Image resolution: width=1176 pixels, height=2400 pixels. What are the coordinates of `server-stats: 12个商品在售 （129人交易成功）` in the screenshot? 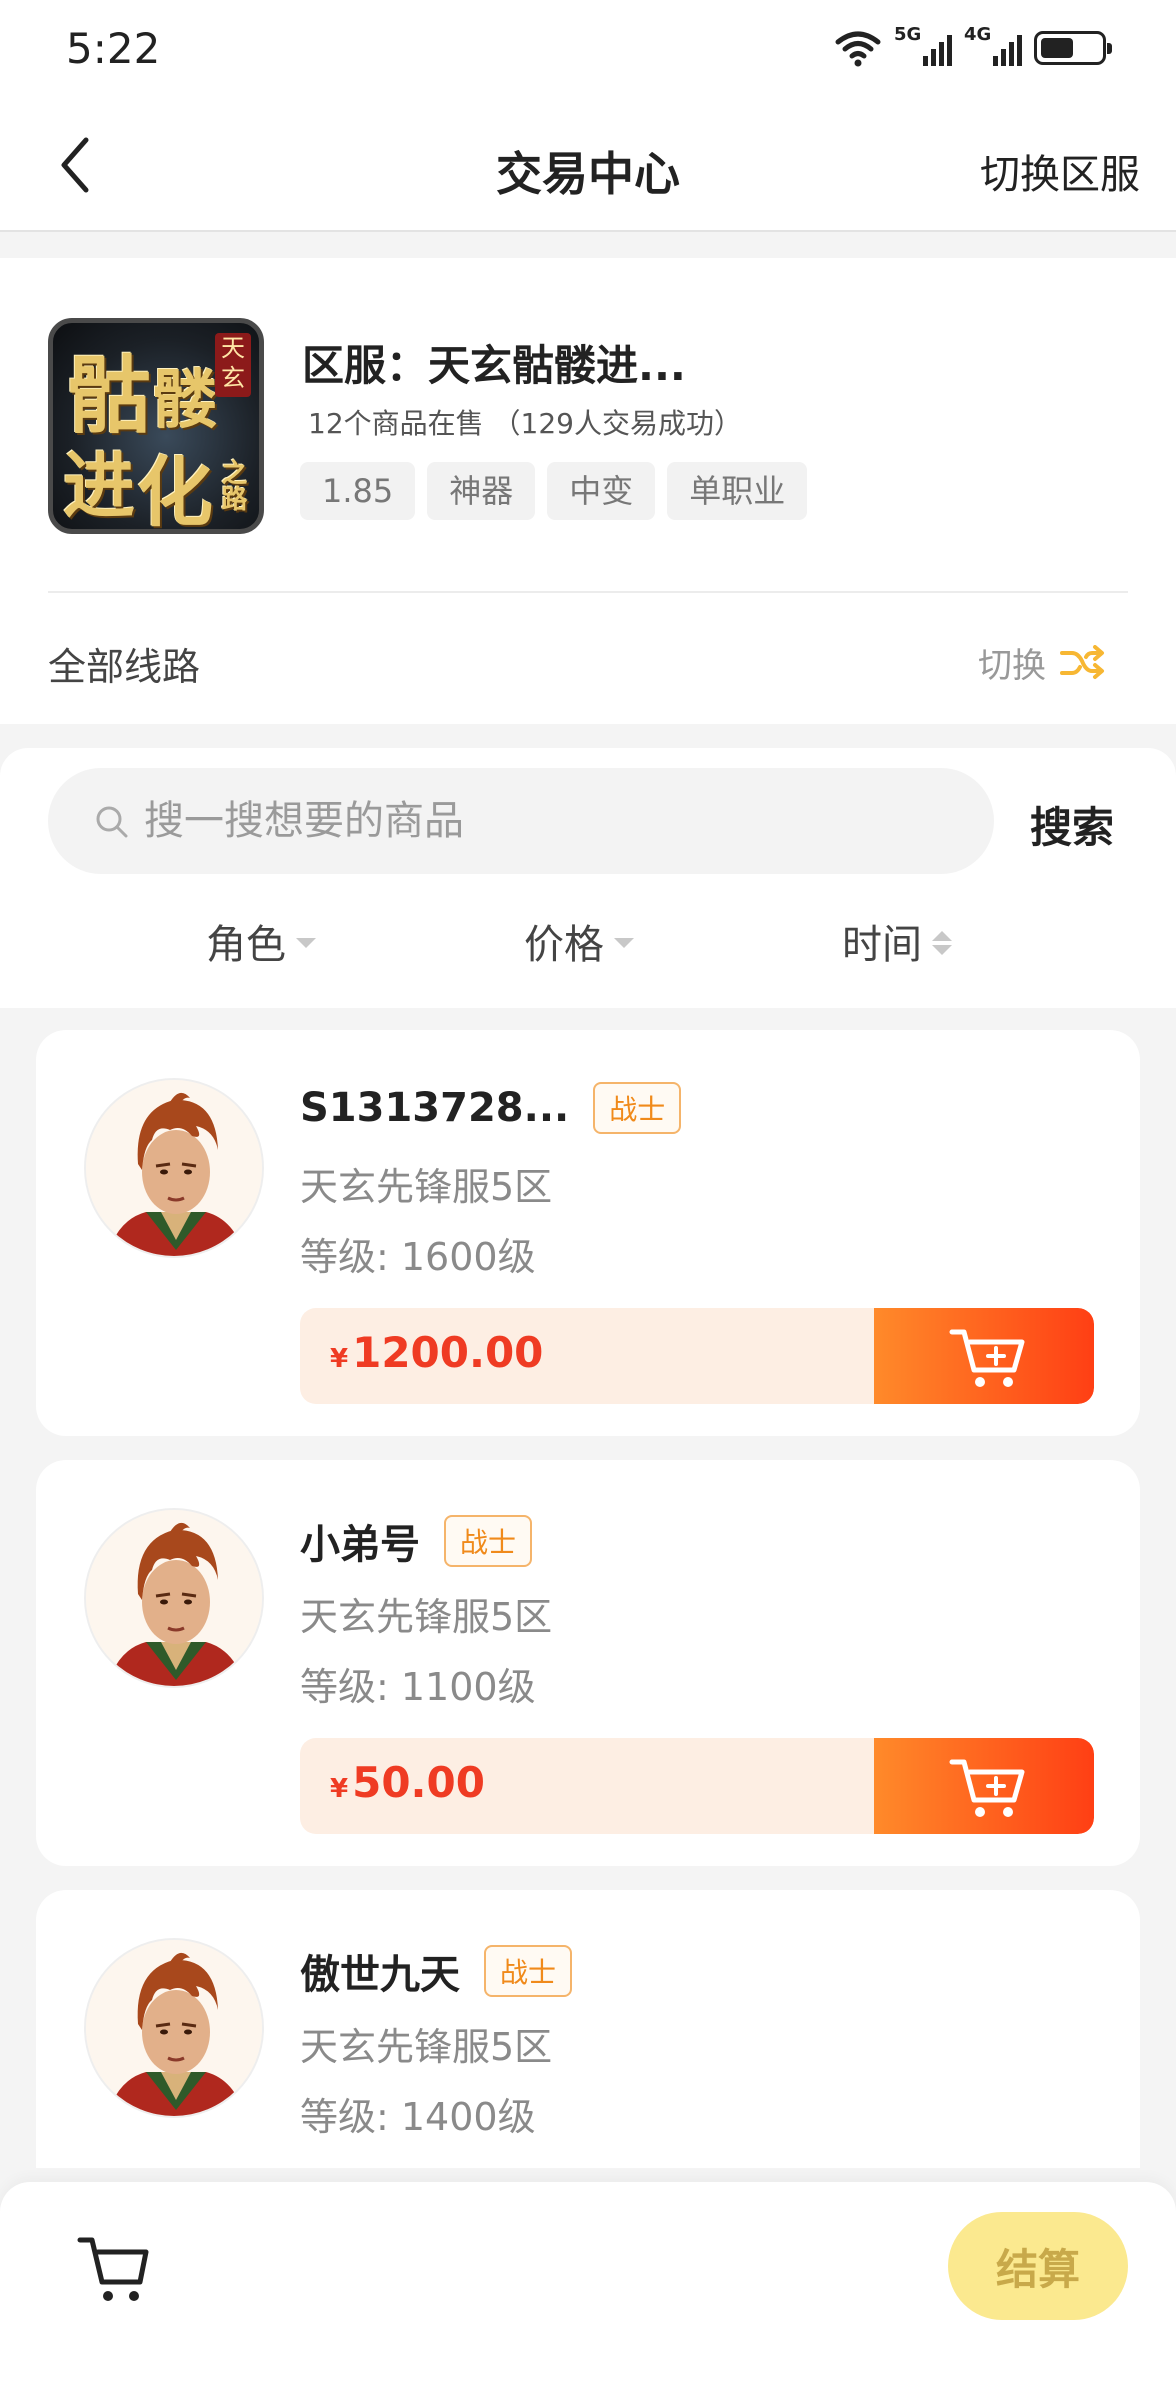 It's located at (525, 423).